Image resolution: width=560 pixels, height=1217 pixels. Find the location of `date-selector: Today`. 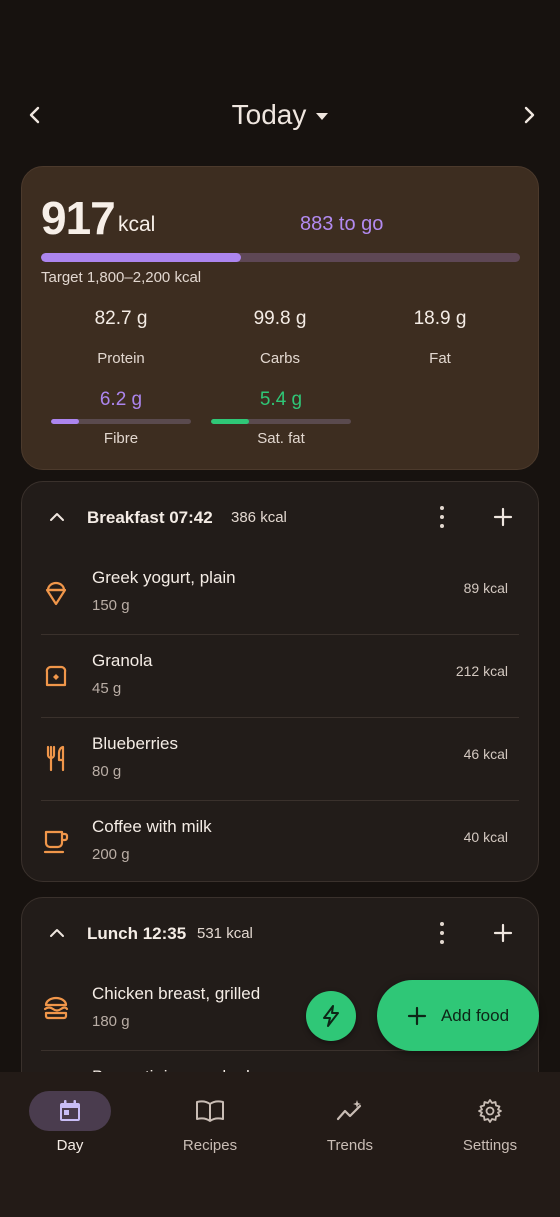

date-selector: Today is located at coordinates (280, 115).